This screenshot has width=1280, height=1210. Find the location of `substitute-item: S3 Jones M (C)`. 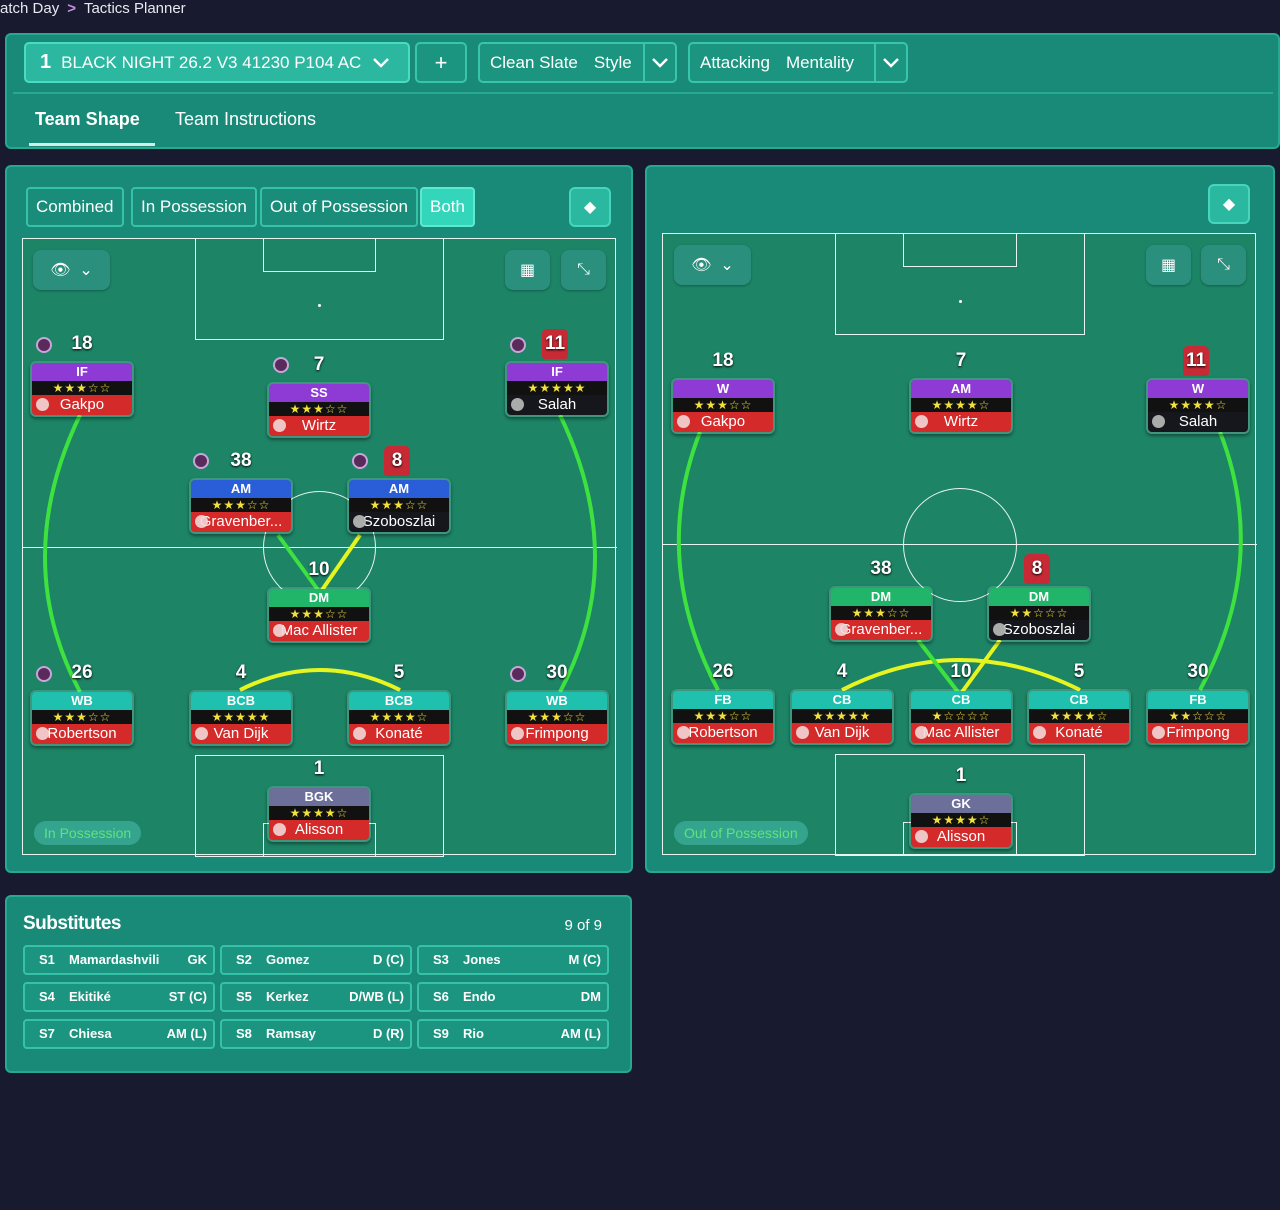

substitute-item: S3 Jones M (C) is located at coordinates (513, 960).